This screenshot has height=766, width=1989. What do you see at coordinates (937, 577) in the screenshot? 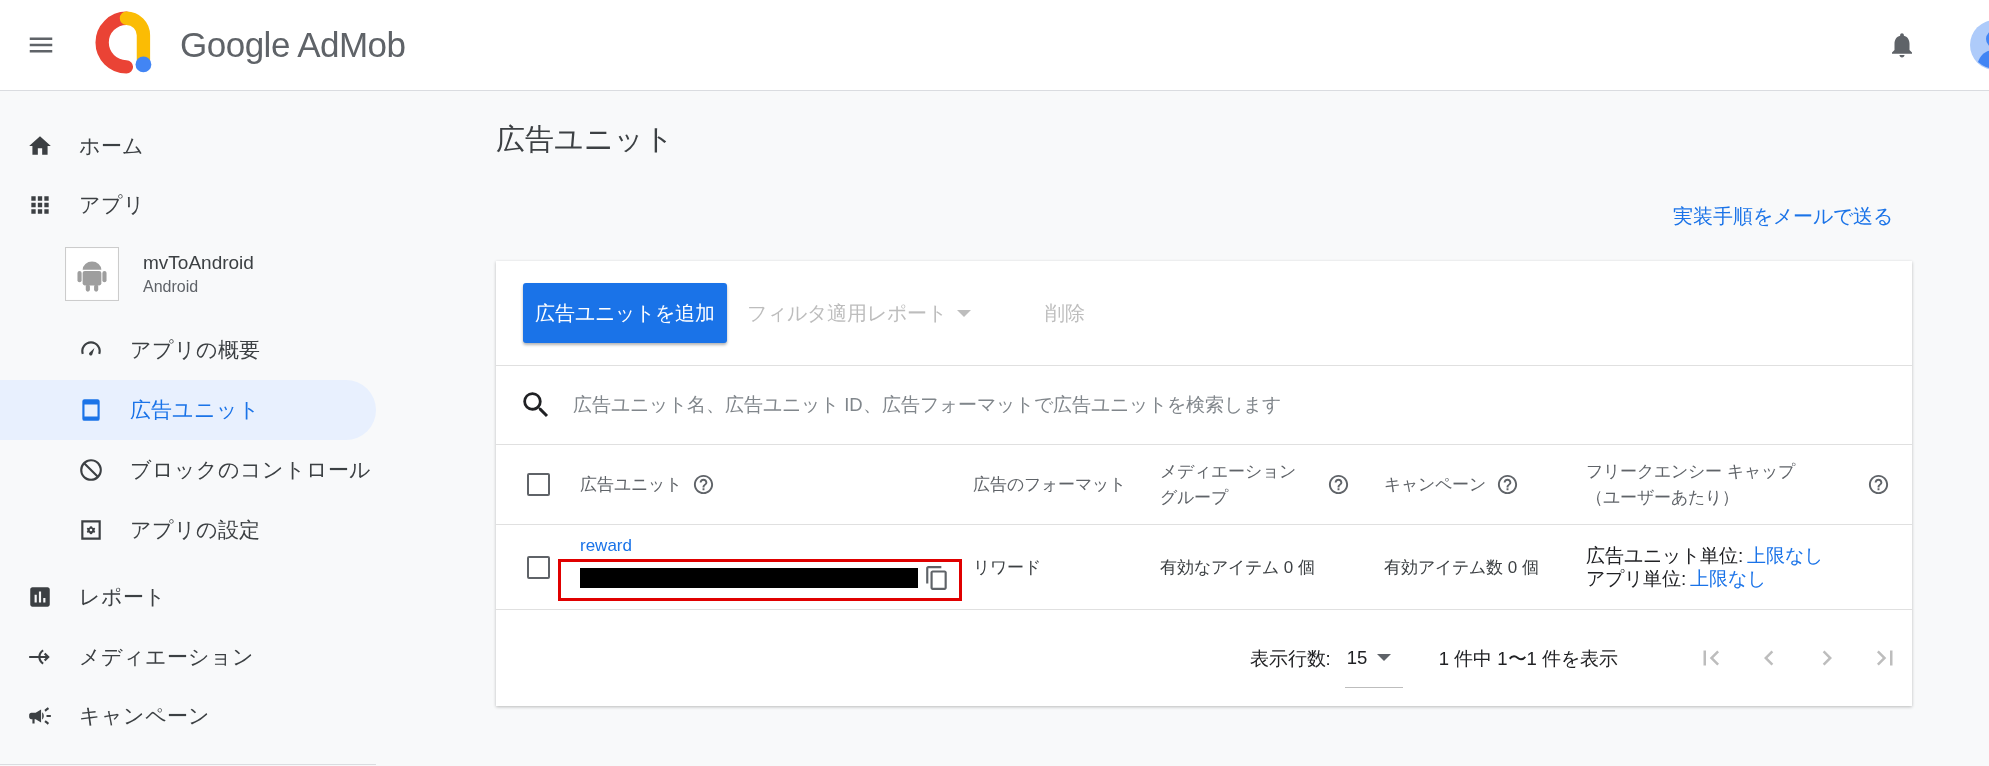
I see `copy-icon` at bounding box center [937, 577].